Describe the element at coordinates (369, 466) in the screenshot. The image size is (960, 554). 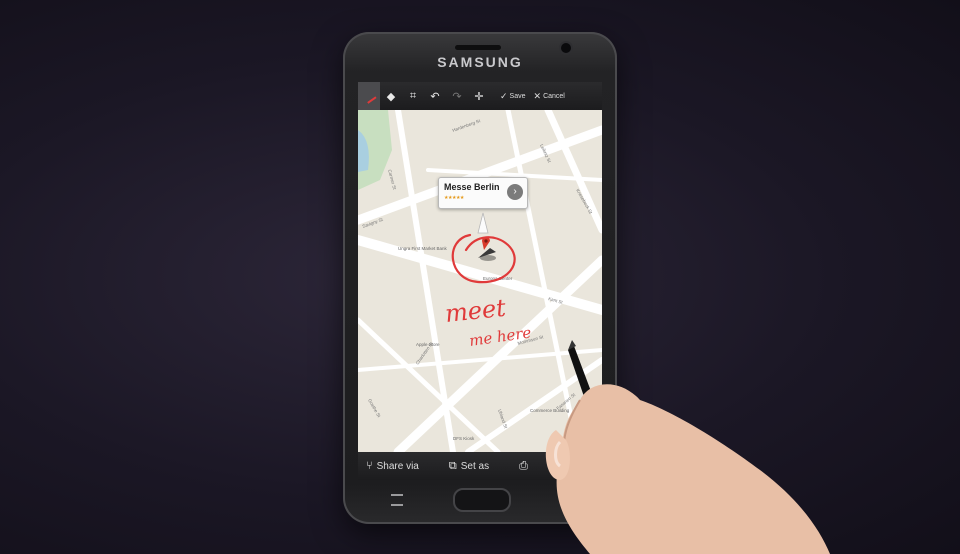
I see `share-icon: ⑂` at that location.